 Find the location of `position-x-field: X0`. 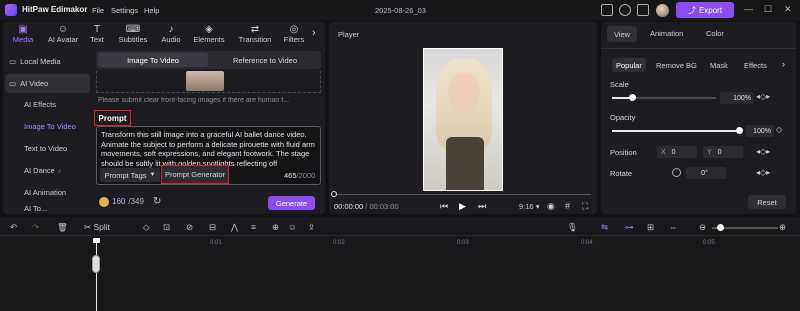

position-x-field: X0 is located at coordinates (677, 152).